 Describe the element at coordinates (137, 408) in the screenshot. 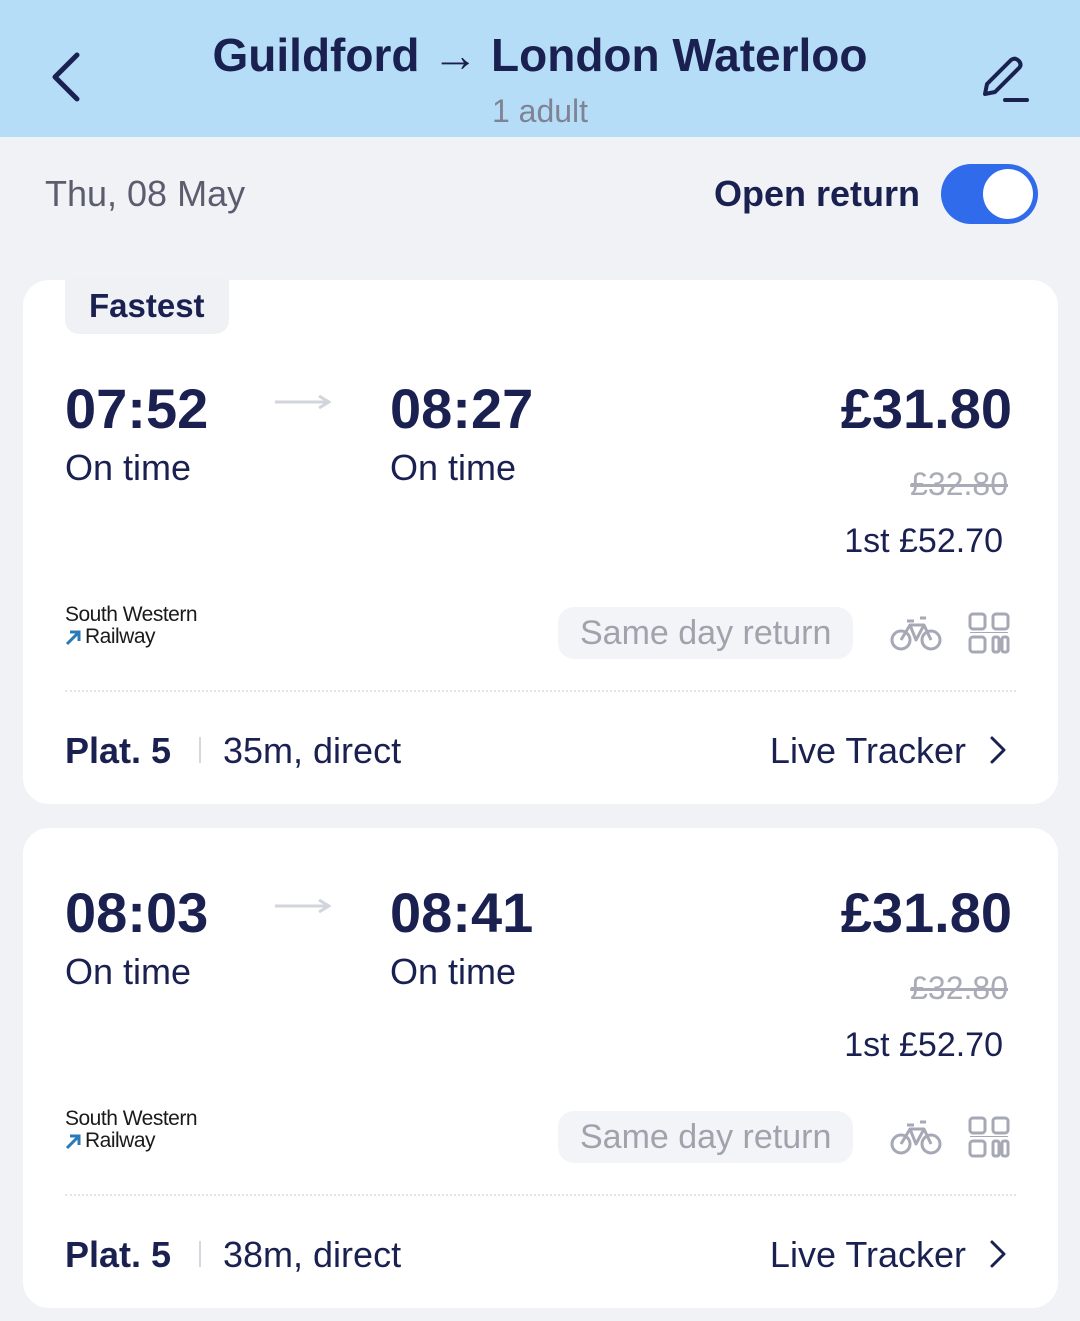

I see `departure-time: 07:52` at that location.